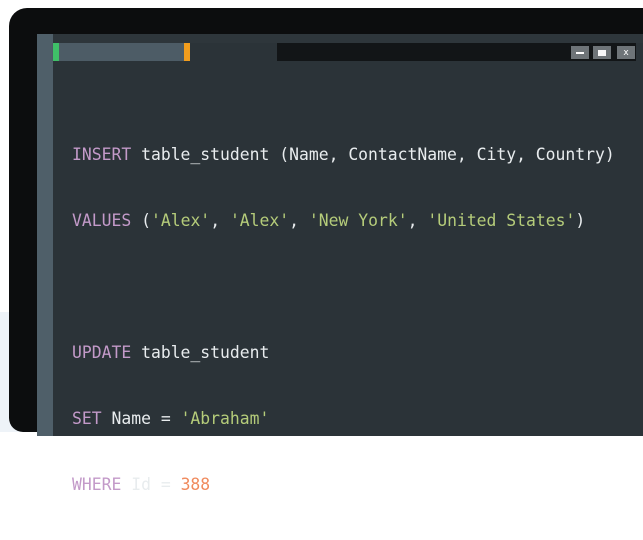  I want to click on number-literal: 388, so click(195, 484).